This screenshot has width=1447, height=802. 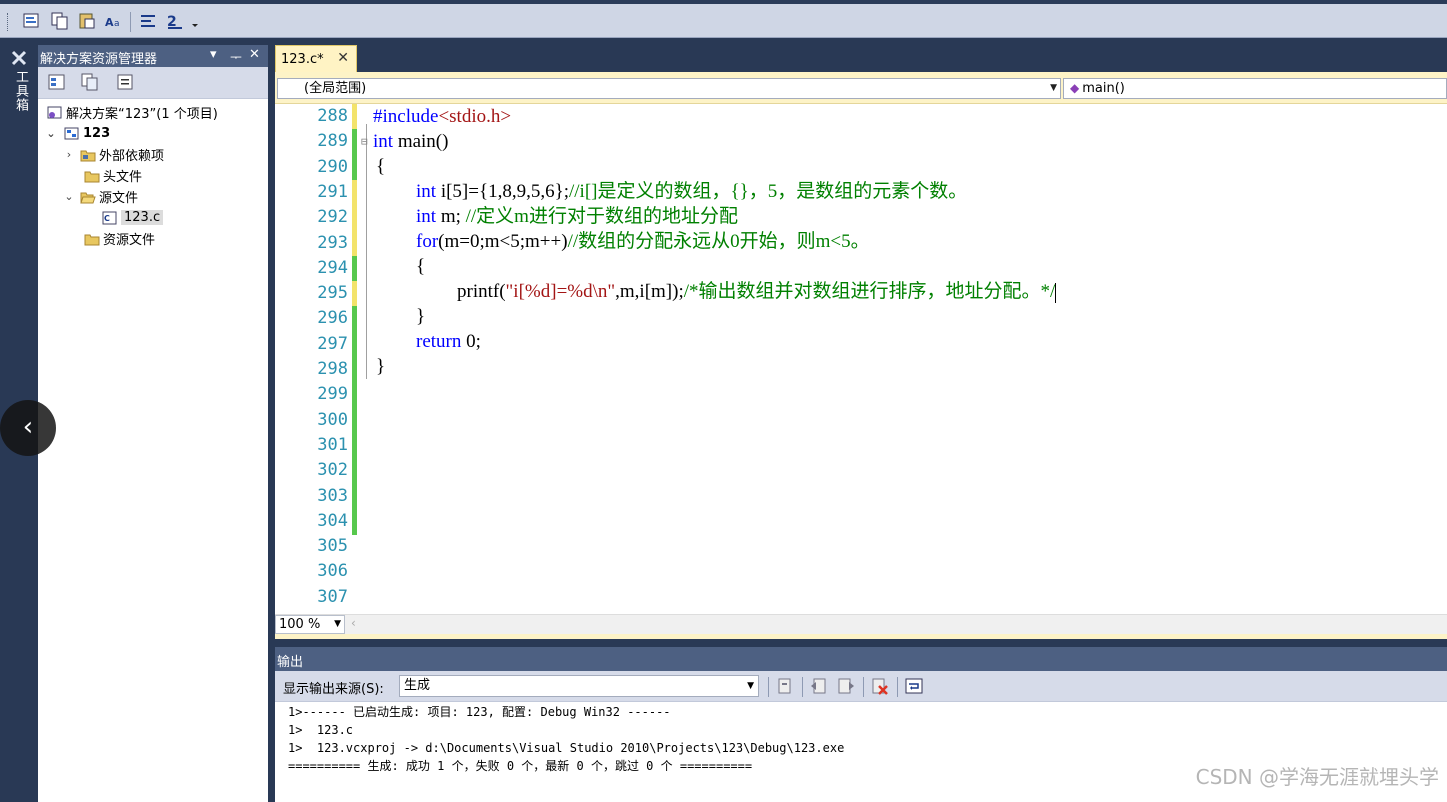 What do you see at coordinates (364, 141) in the screenshot?
I see `fold-toggle-icon: ⊟` at bounding box center [364, 141].